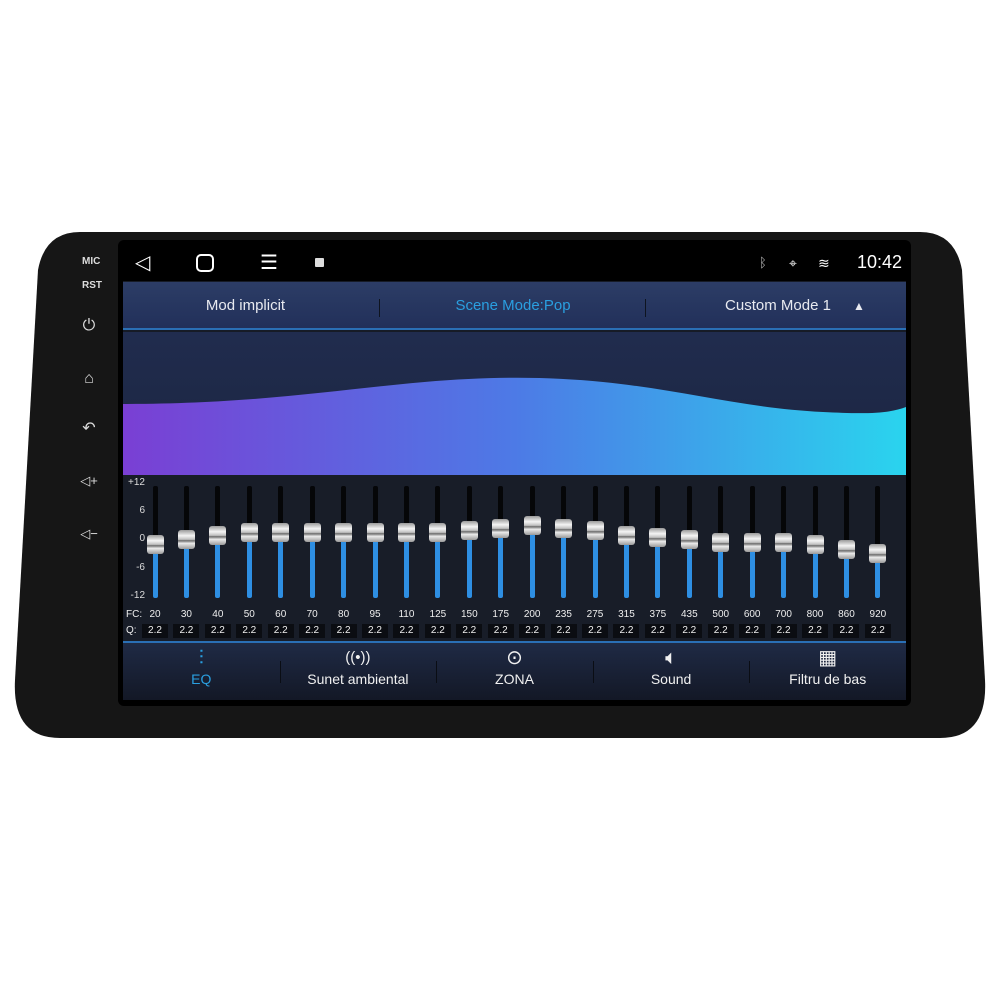 The image size is (1000, 1000). What do you see at coordinates (201, 658) in the screenshot?
I see `equalizer-icon: ⫶` at bounding box center [201, 658].